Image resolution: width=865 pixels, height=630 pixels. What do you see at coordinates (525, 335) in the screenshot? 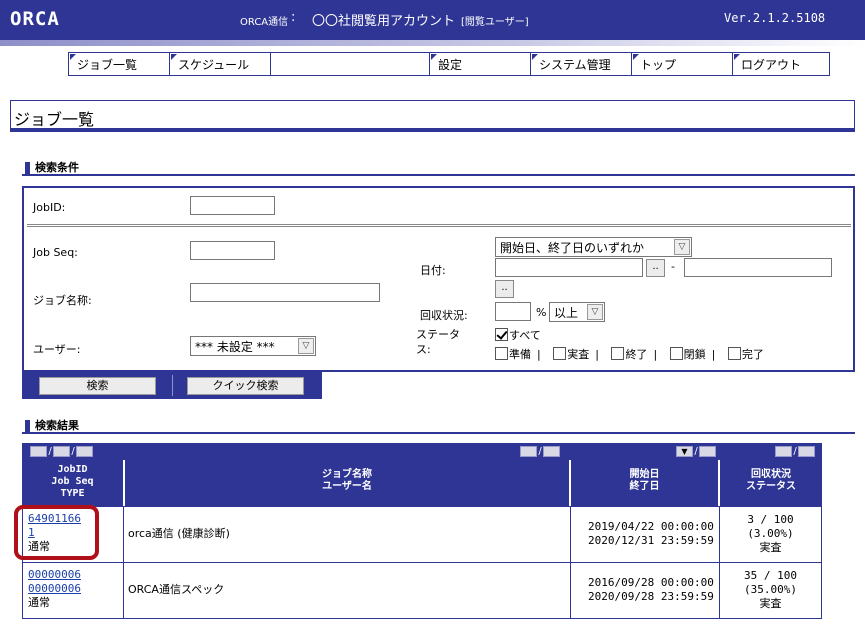
I see `status-all-label: すべて` at bounding box center [525, 335].